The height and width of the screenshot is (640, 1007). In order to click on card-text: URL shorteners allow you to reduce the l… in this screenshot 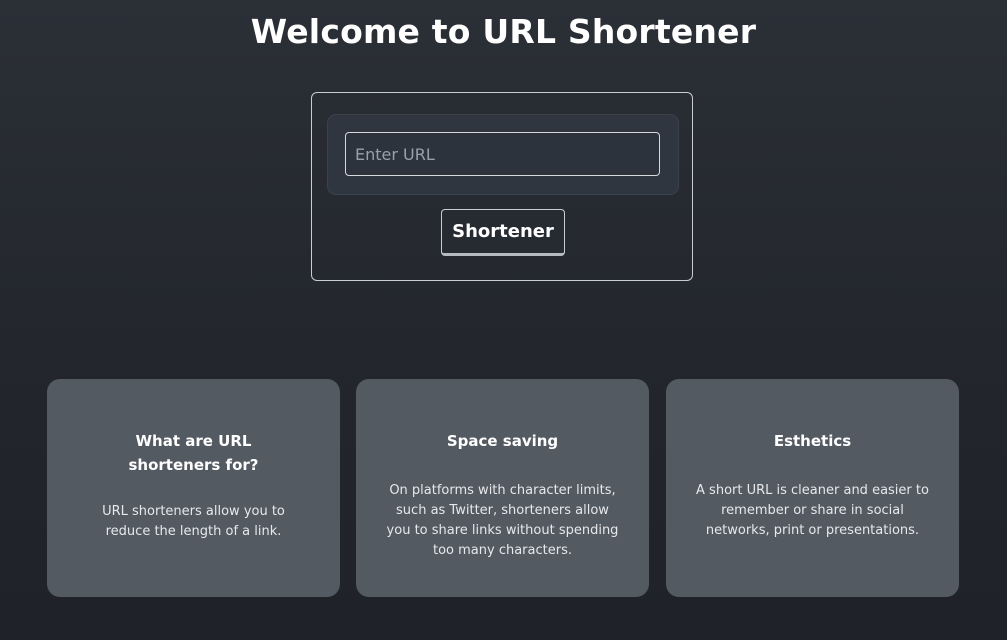, I will do `click(193, 521)`.